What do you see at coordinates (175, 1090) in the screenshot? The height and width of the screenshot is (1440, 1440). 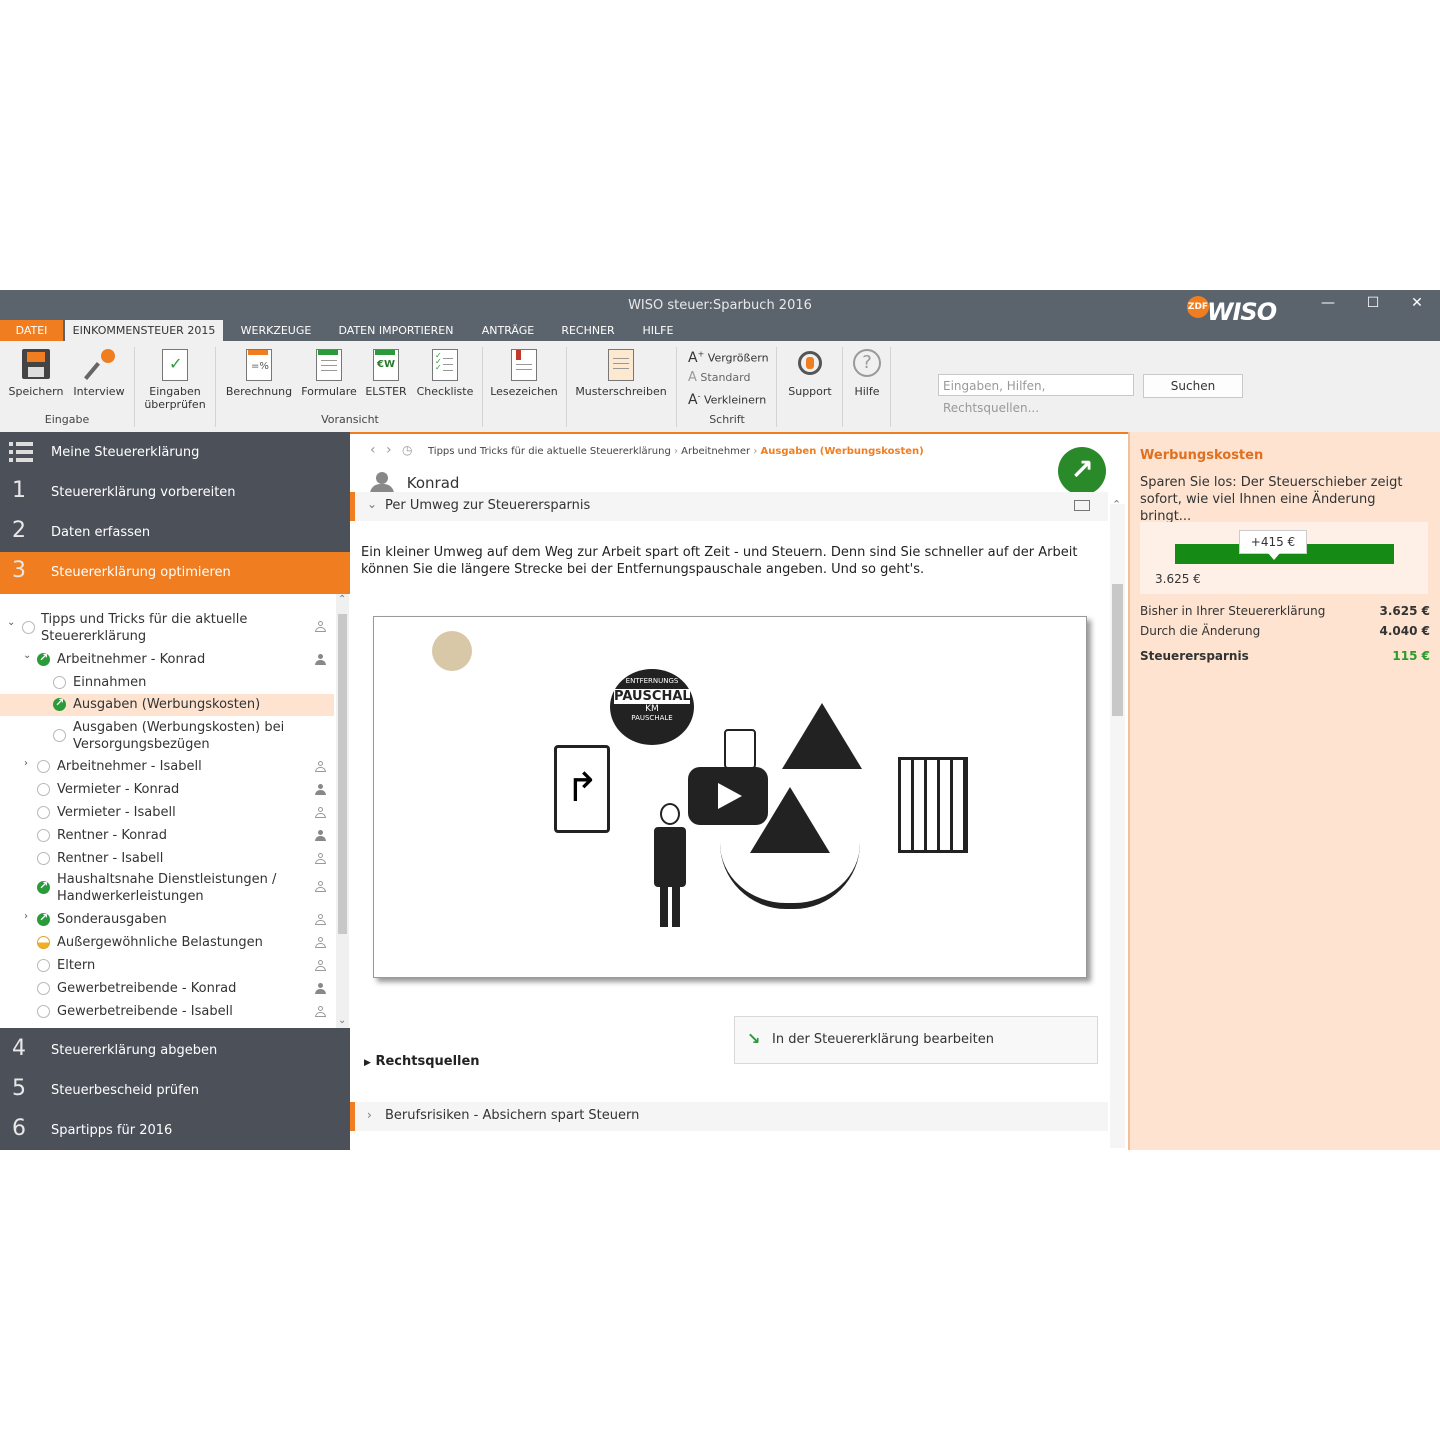 I see `step-5: 5 Steuerbescheid prüfen` at bounding box center [175, 1090].